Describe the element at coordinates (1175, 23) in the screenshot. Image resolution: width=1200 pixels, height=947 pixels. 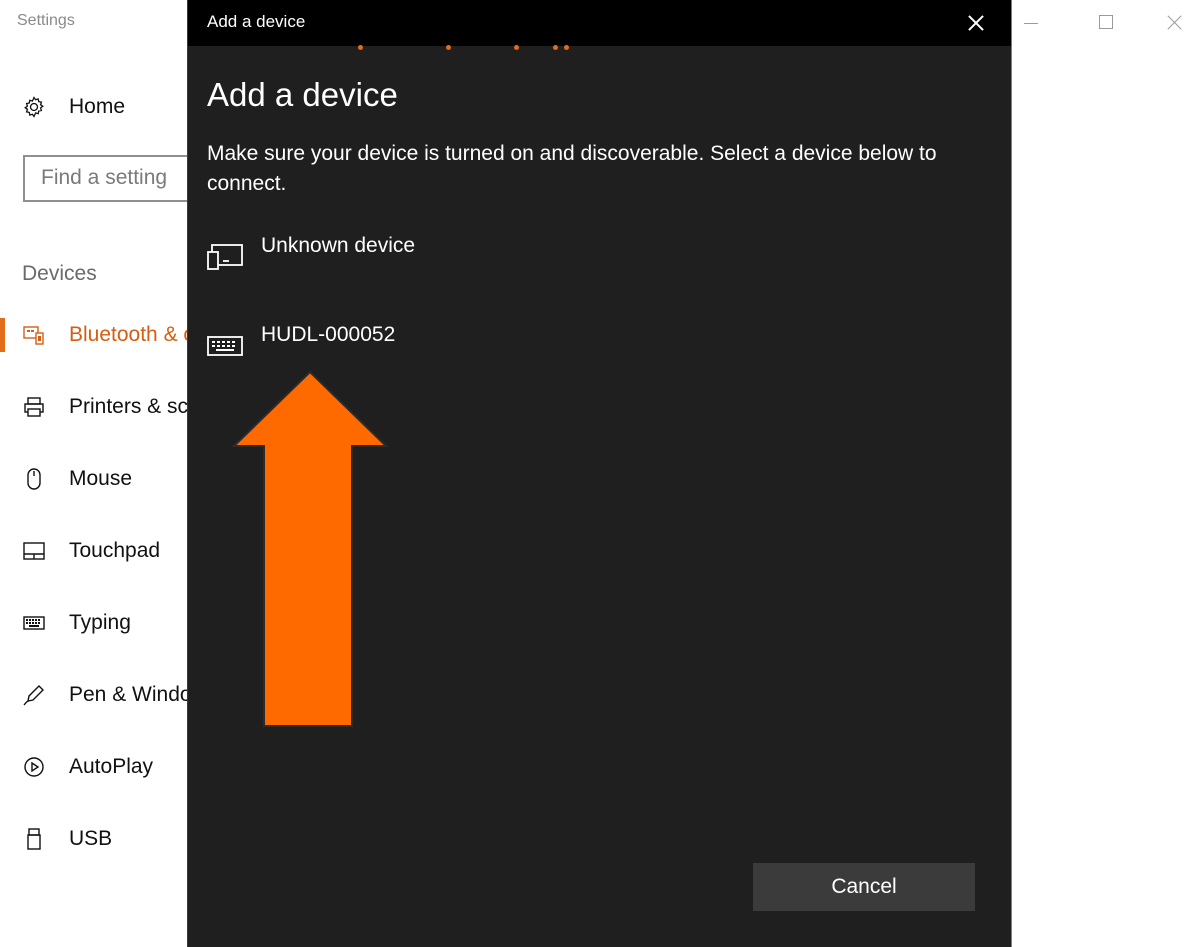
I see `close-window-button` at that location.